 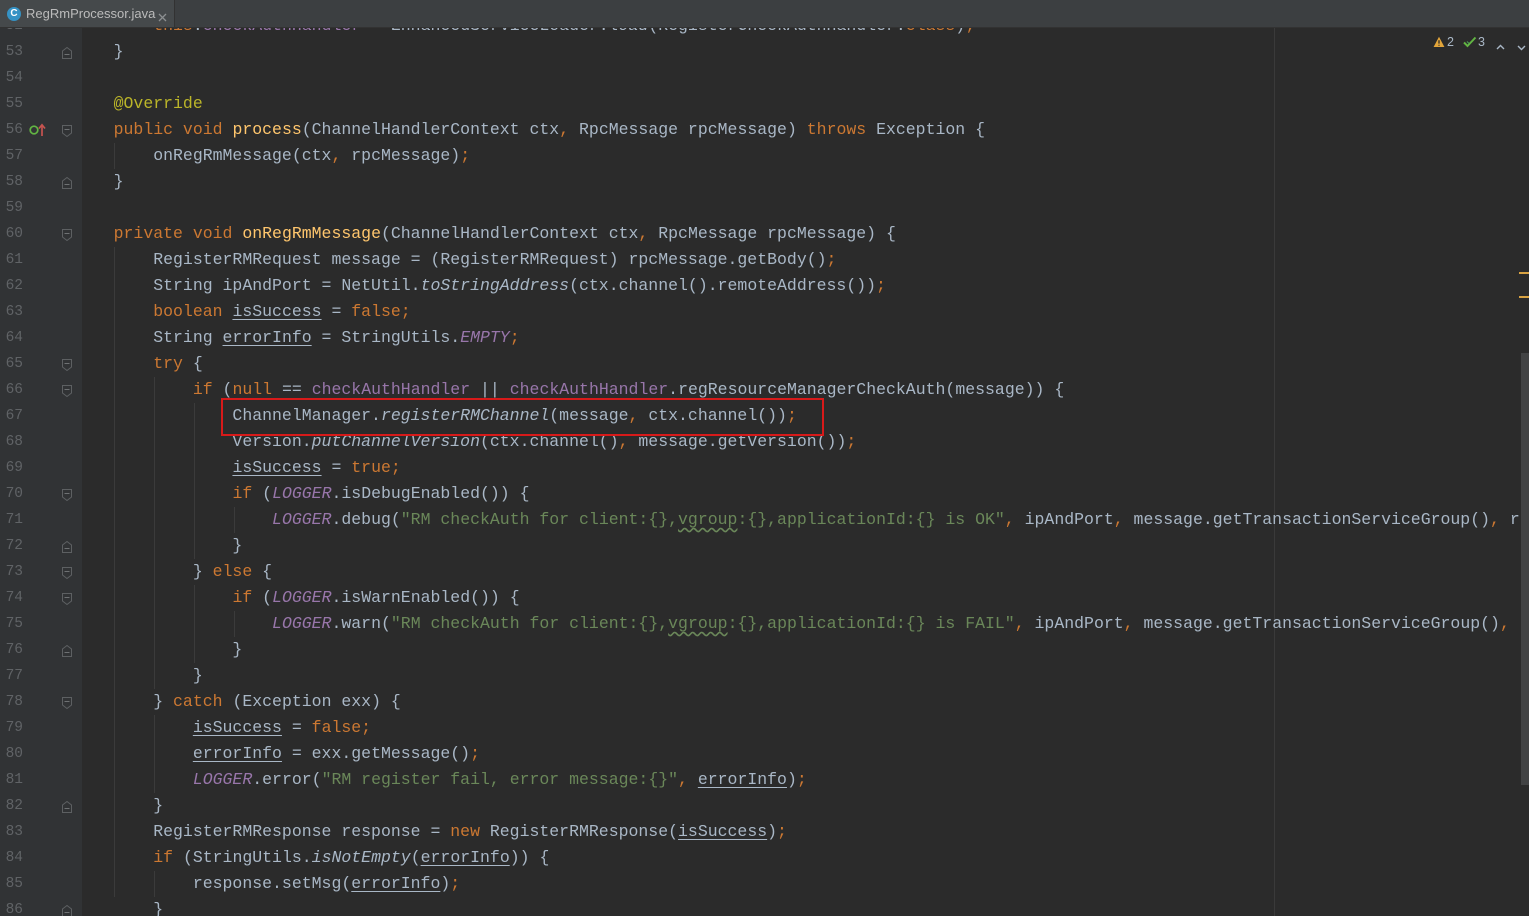 I want to click on editor-tab: C RegRmProcessor.java, so click(x=87, y=13).